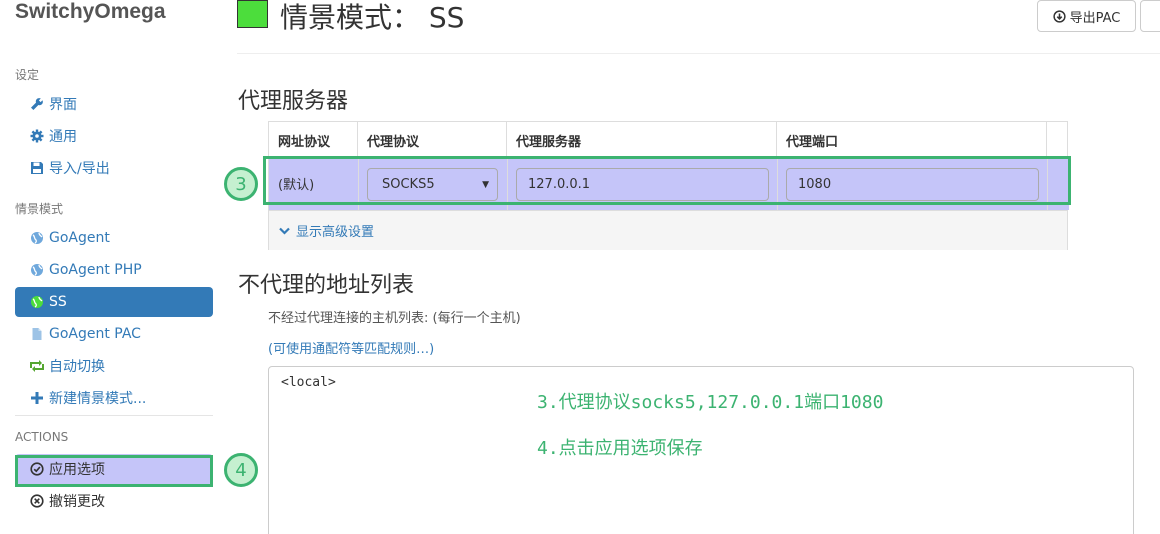 This screenshot has width=1160, height=534. I want to click on show-advanced-label: 显示高级设置, so click(335, 232).